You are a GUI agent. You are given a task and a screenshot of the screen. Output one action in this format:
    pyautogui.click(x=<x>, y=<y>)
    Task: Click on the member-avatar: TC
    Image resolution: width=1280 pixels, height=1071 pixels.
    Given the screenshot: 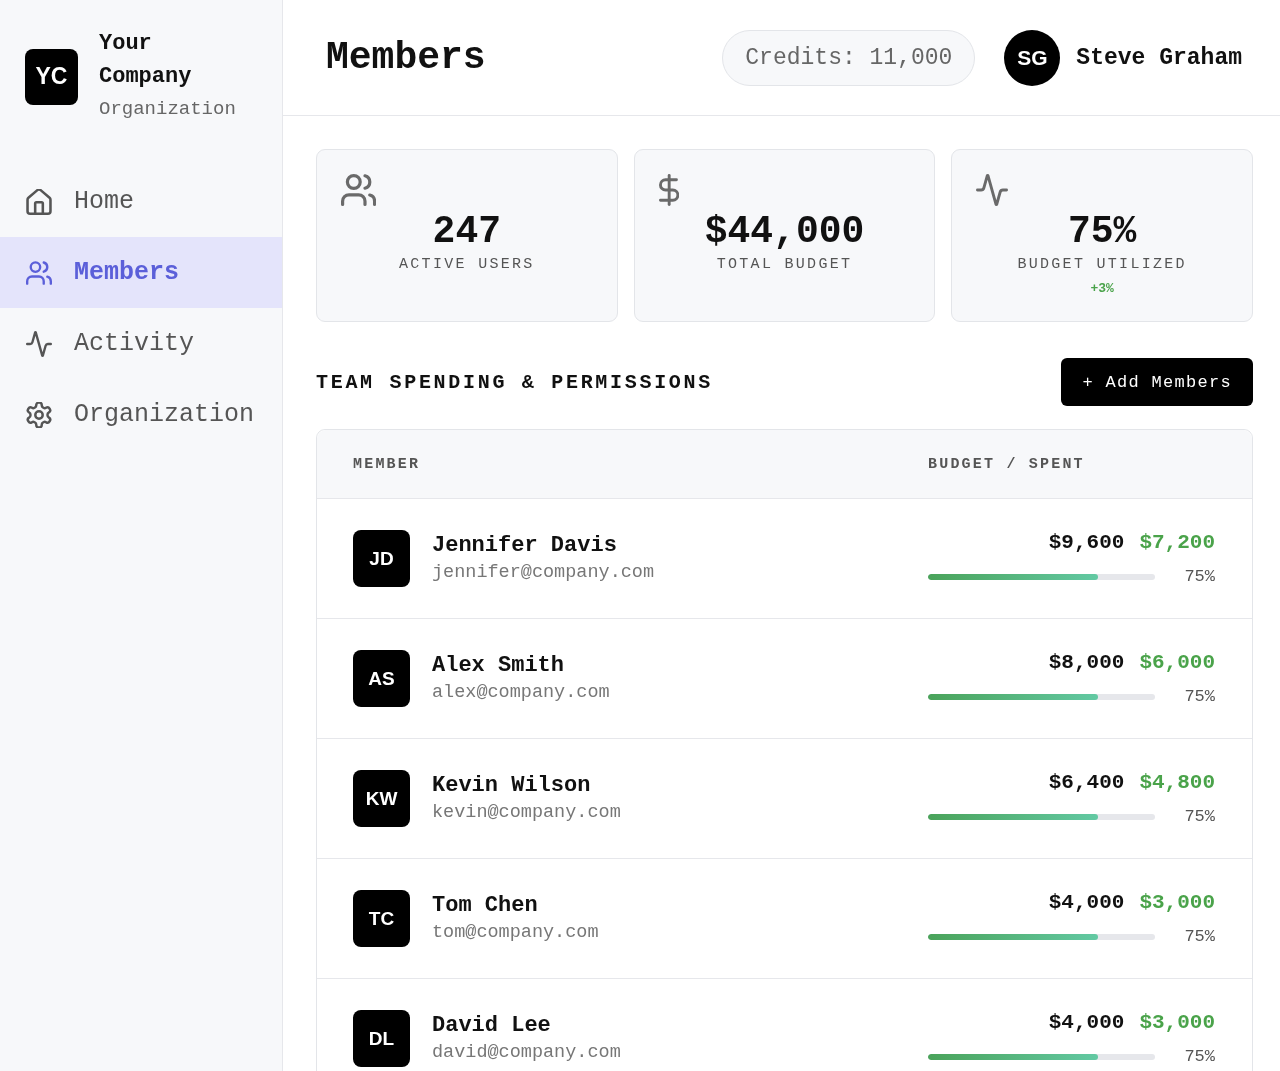 What is the action you would take?
    pyautogui.click(x=381, y=918)
    